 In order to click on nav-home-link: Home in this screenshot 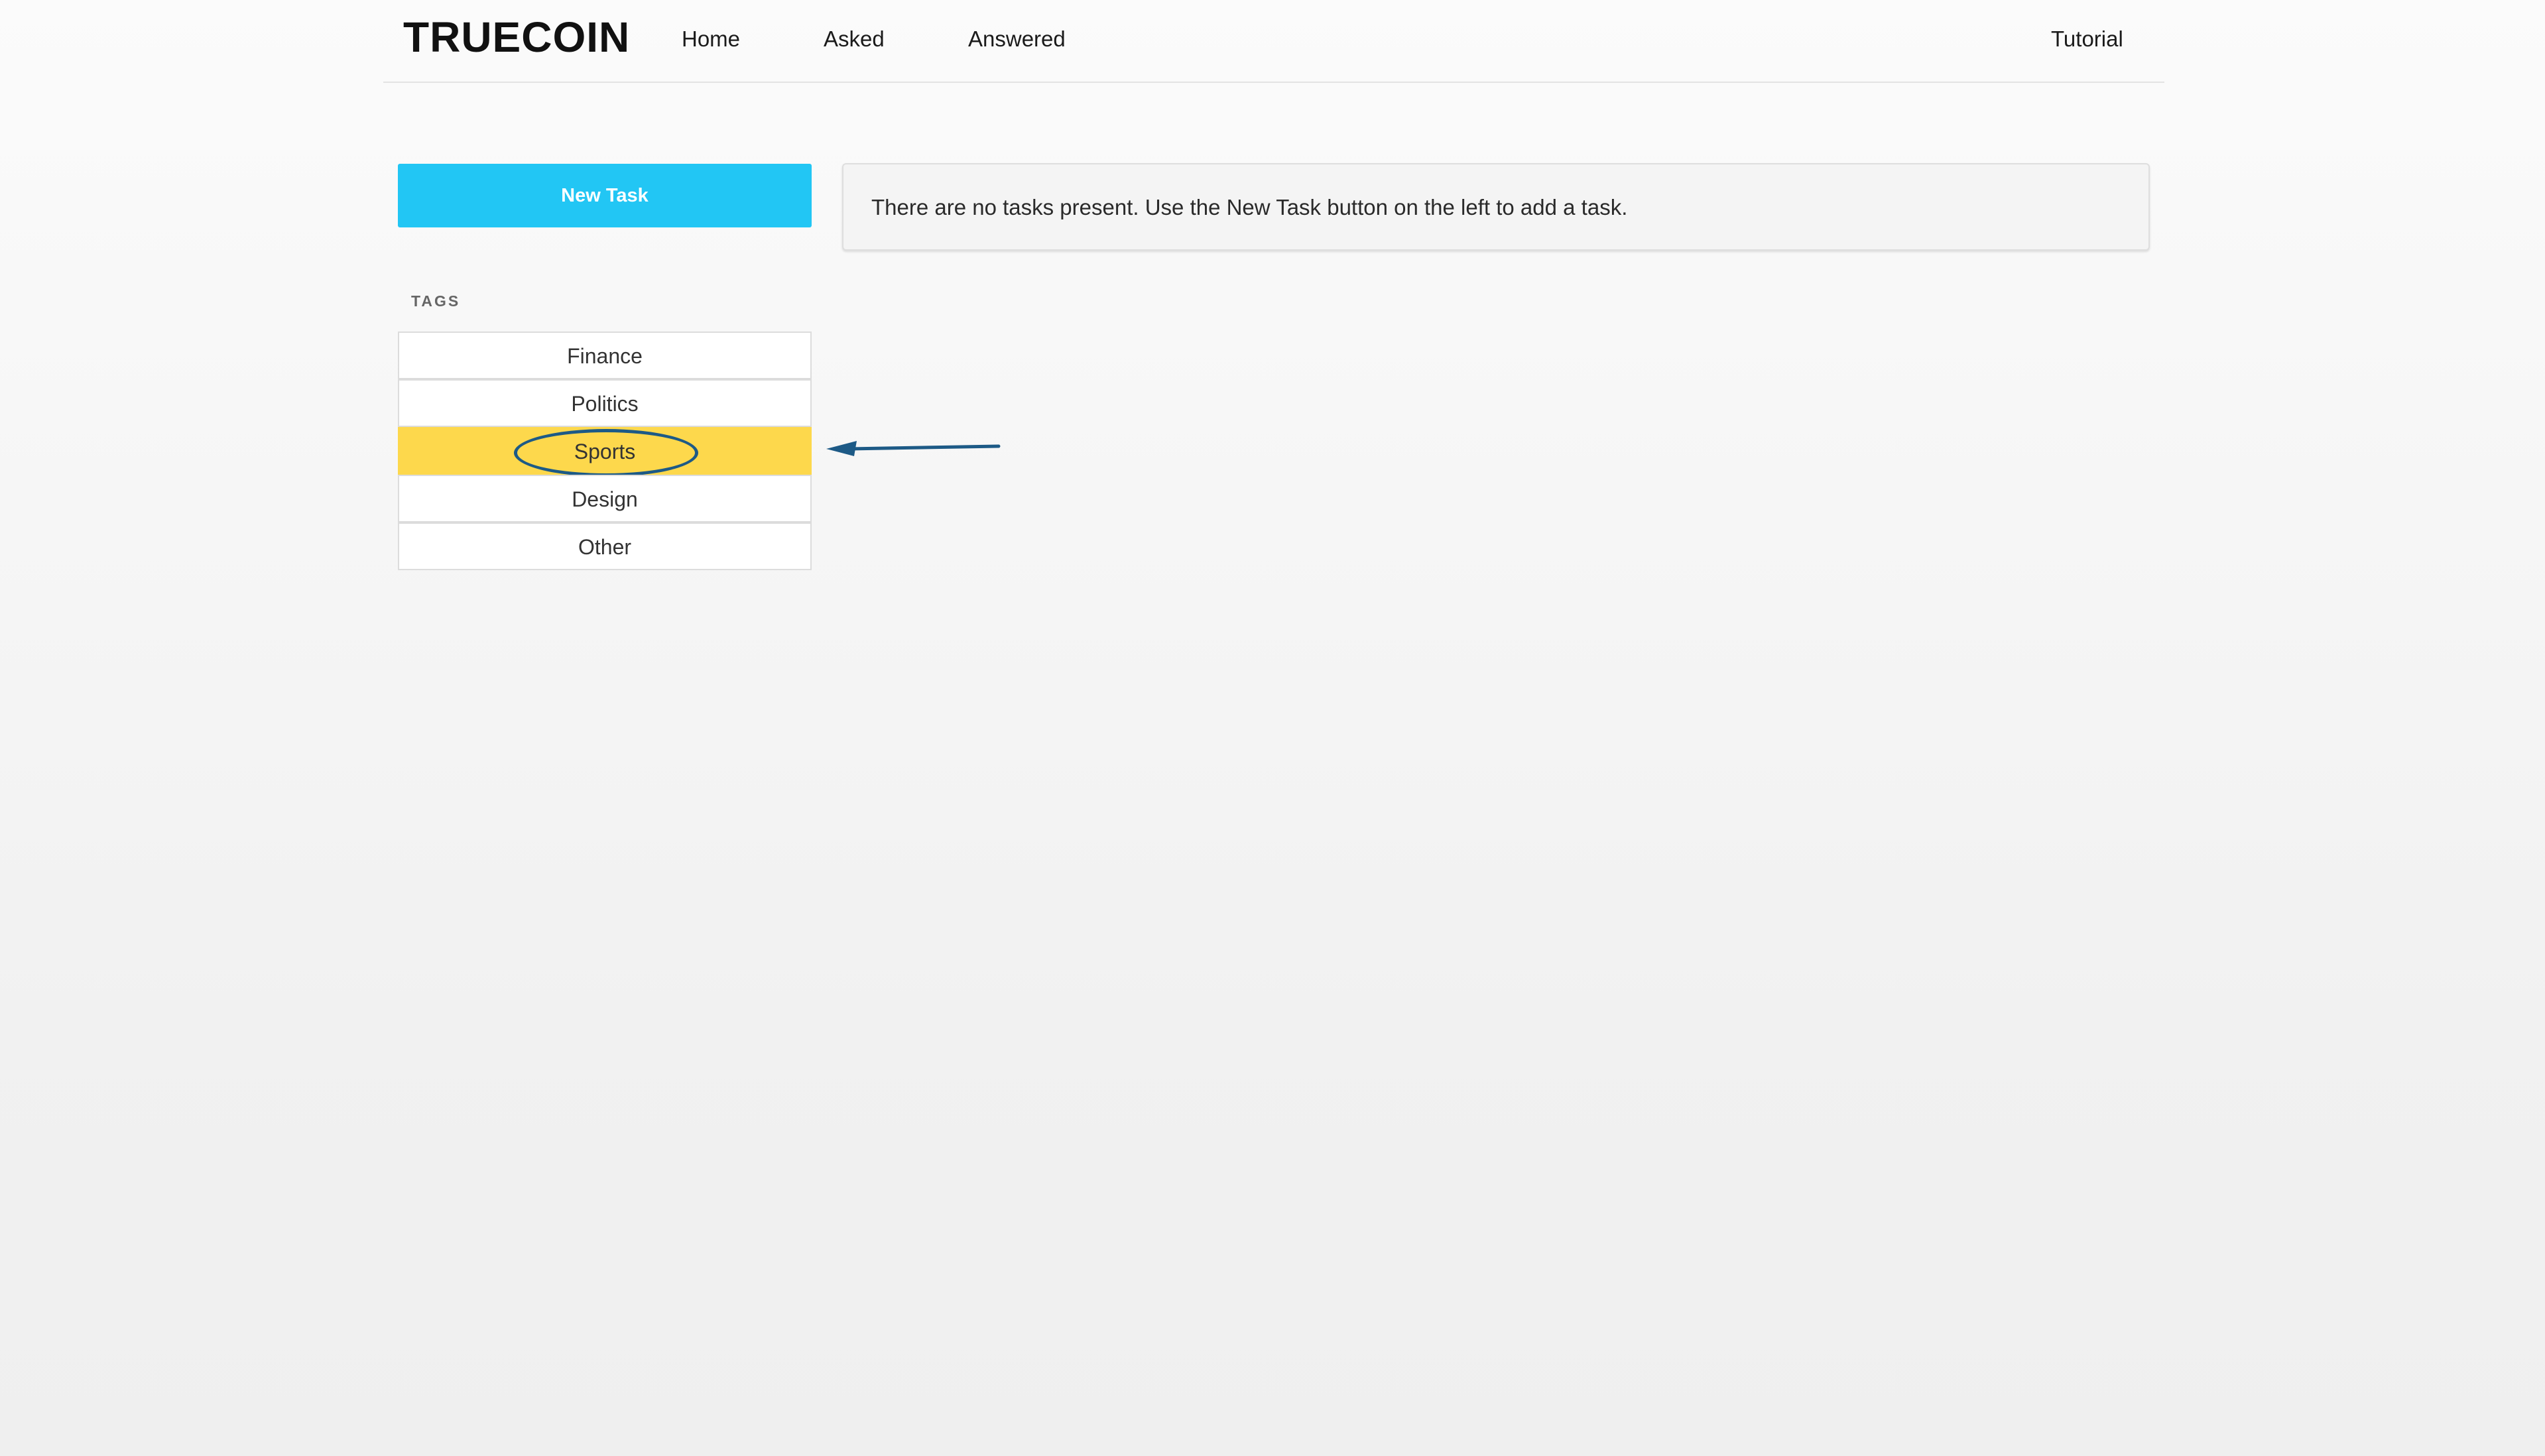, I will do `click(711, 39)`.